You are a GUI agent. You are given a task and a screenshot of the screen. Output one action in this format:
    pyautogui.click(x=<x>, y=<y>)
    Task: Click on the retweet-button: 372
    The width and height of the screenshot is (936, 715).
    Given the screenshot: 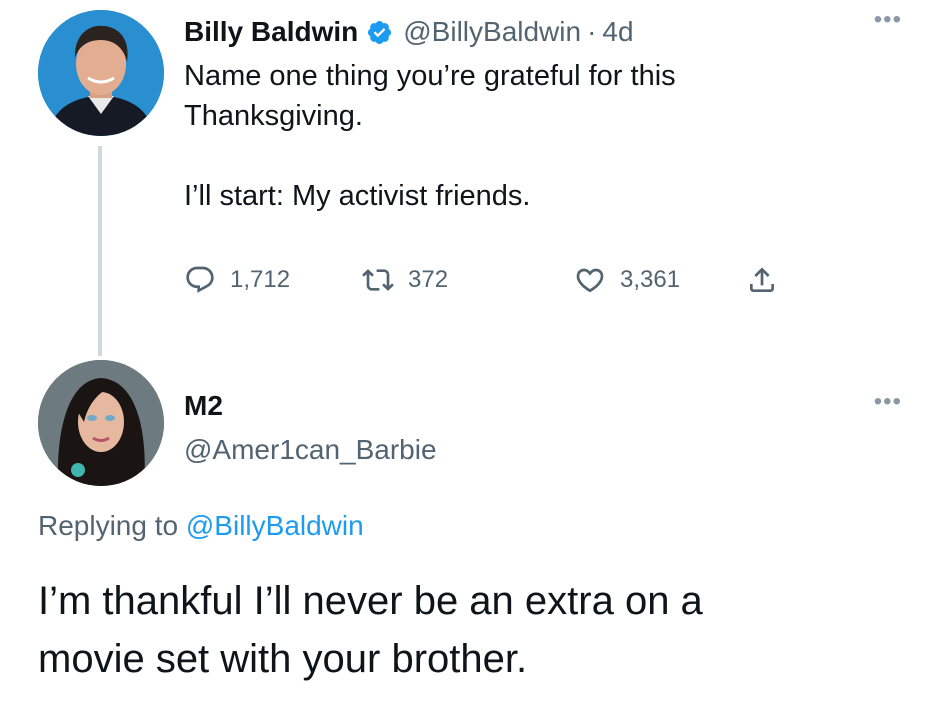 What is the action you would take?
    pyautogui.click(x=468, y=280)
    